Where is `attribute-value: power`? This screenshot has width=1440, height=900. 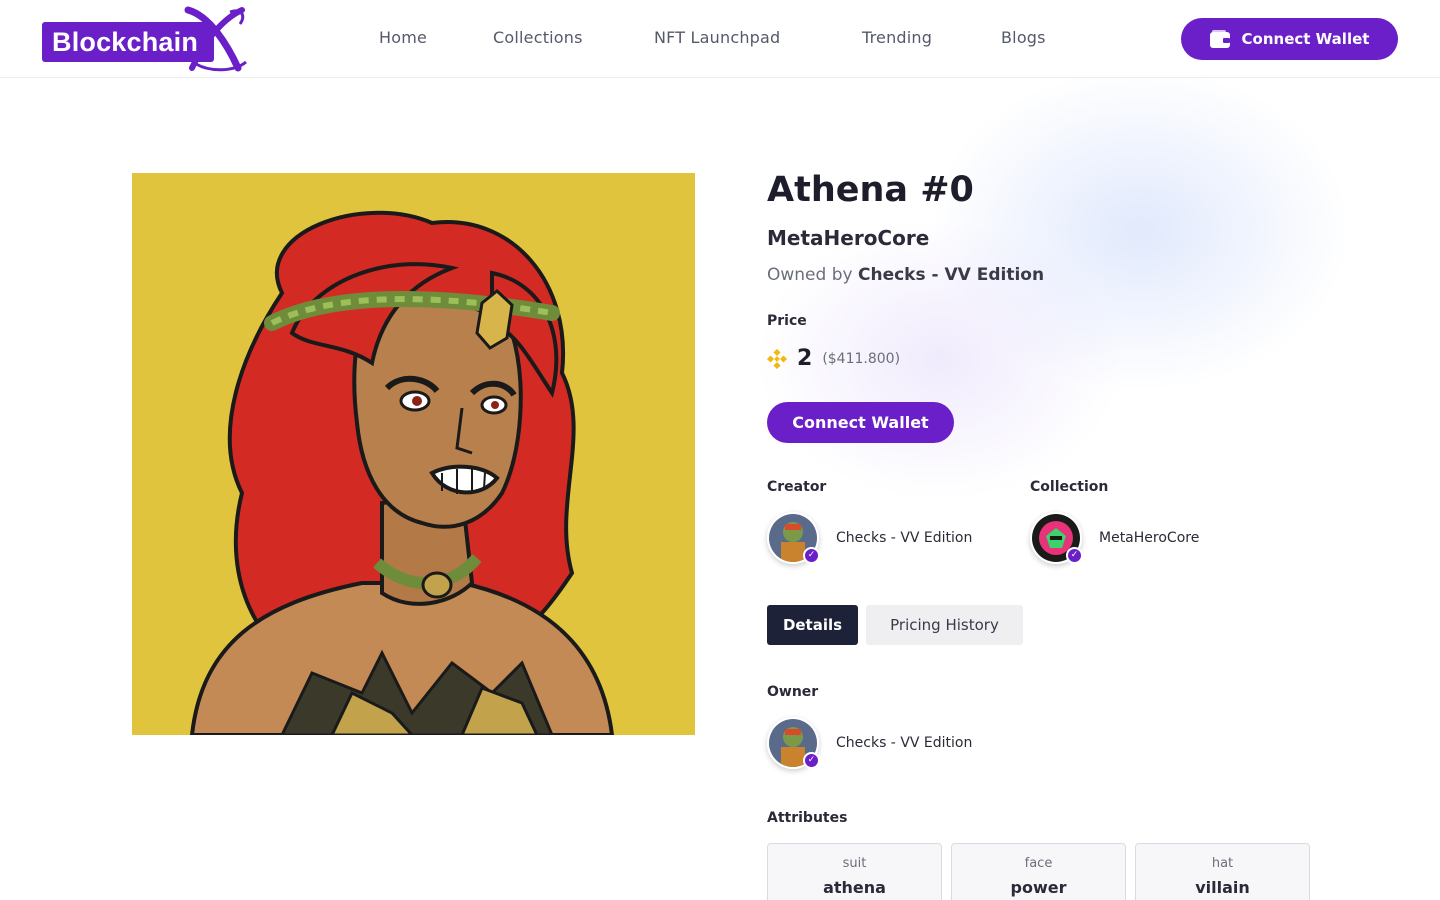 attribute-value: power is located at coordinates (1038, 887).